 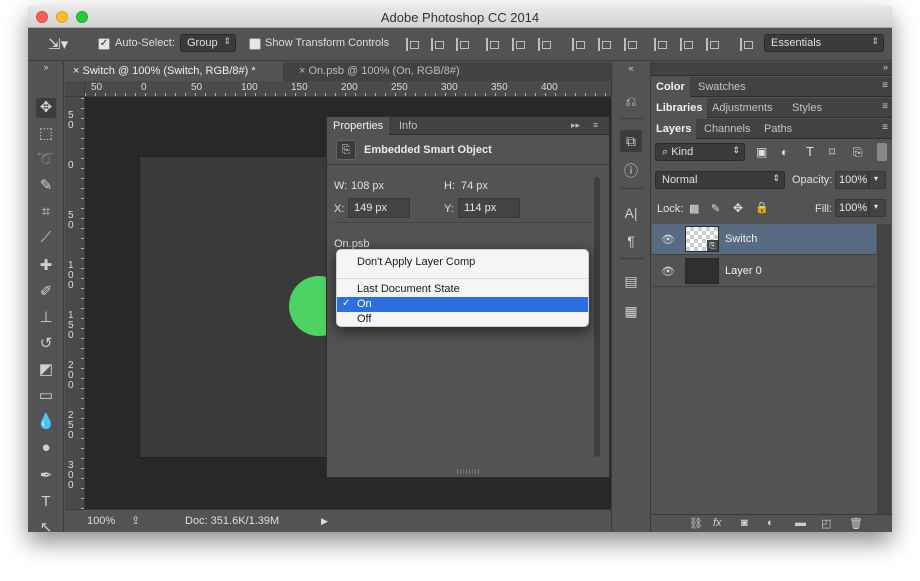 What do you see at coordinates (762, 207) in the screenshot?
I see `lock-all-icon: 🔒` at bounding box center [762, 207].